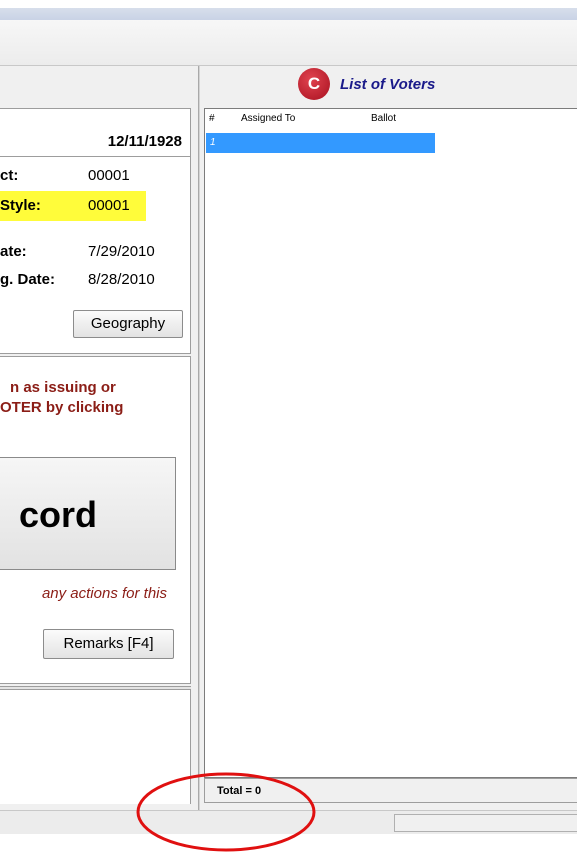  I want to click on voters-title-text: List of Voters, so click(388, 84).